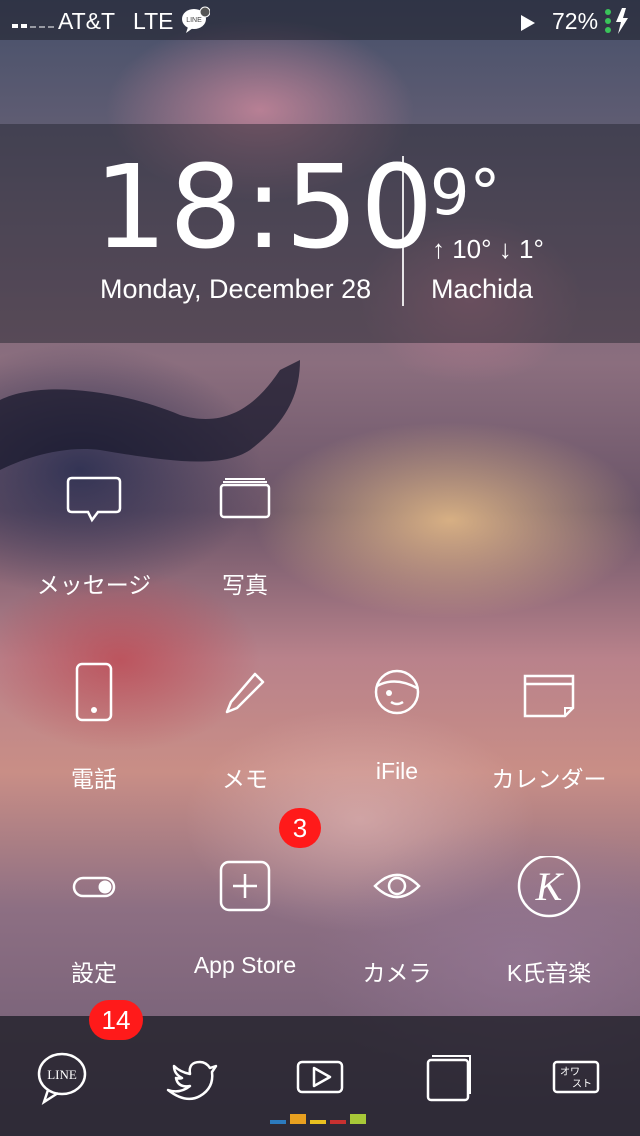 This screenshot has width=640, height=1136. Describe the element at coordinates (94, 887) in the screenshot. I see `toggle-icon` at that location.